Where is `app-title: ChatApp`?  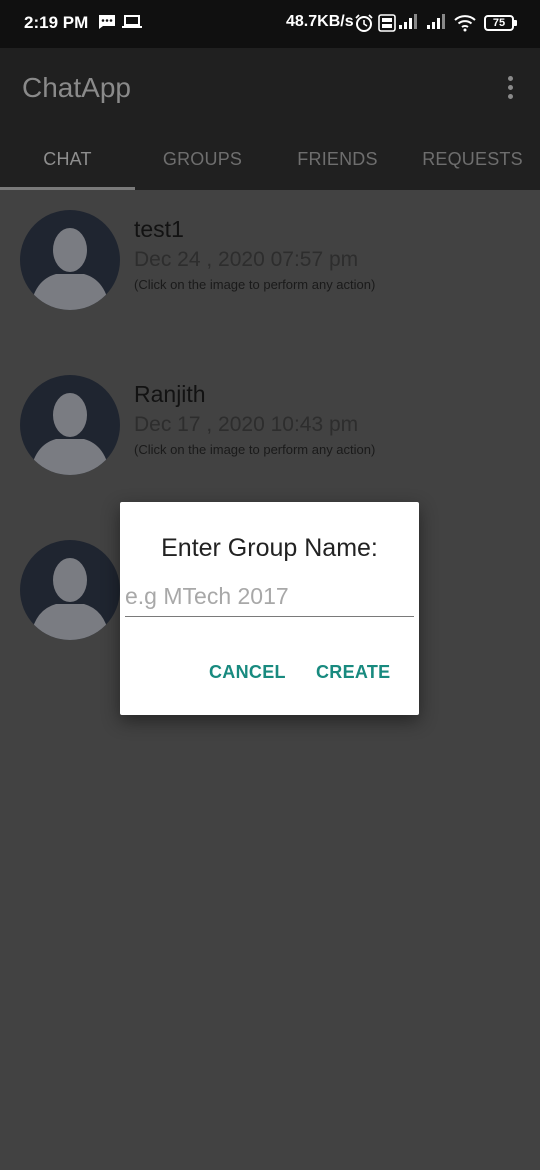
app-title: ChatApp is located at coordinates (76, 87).